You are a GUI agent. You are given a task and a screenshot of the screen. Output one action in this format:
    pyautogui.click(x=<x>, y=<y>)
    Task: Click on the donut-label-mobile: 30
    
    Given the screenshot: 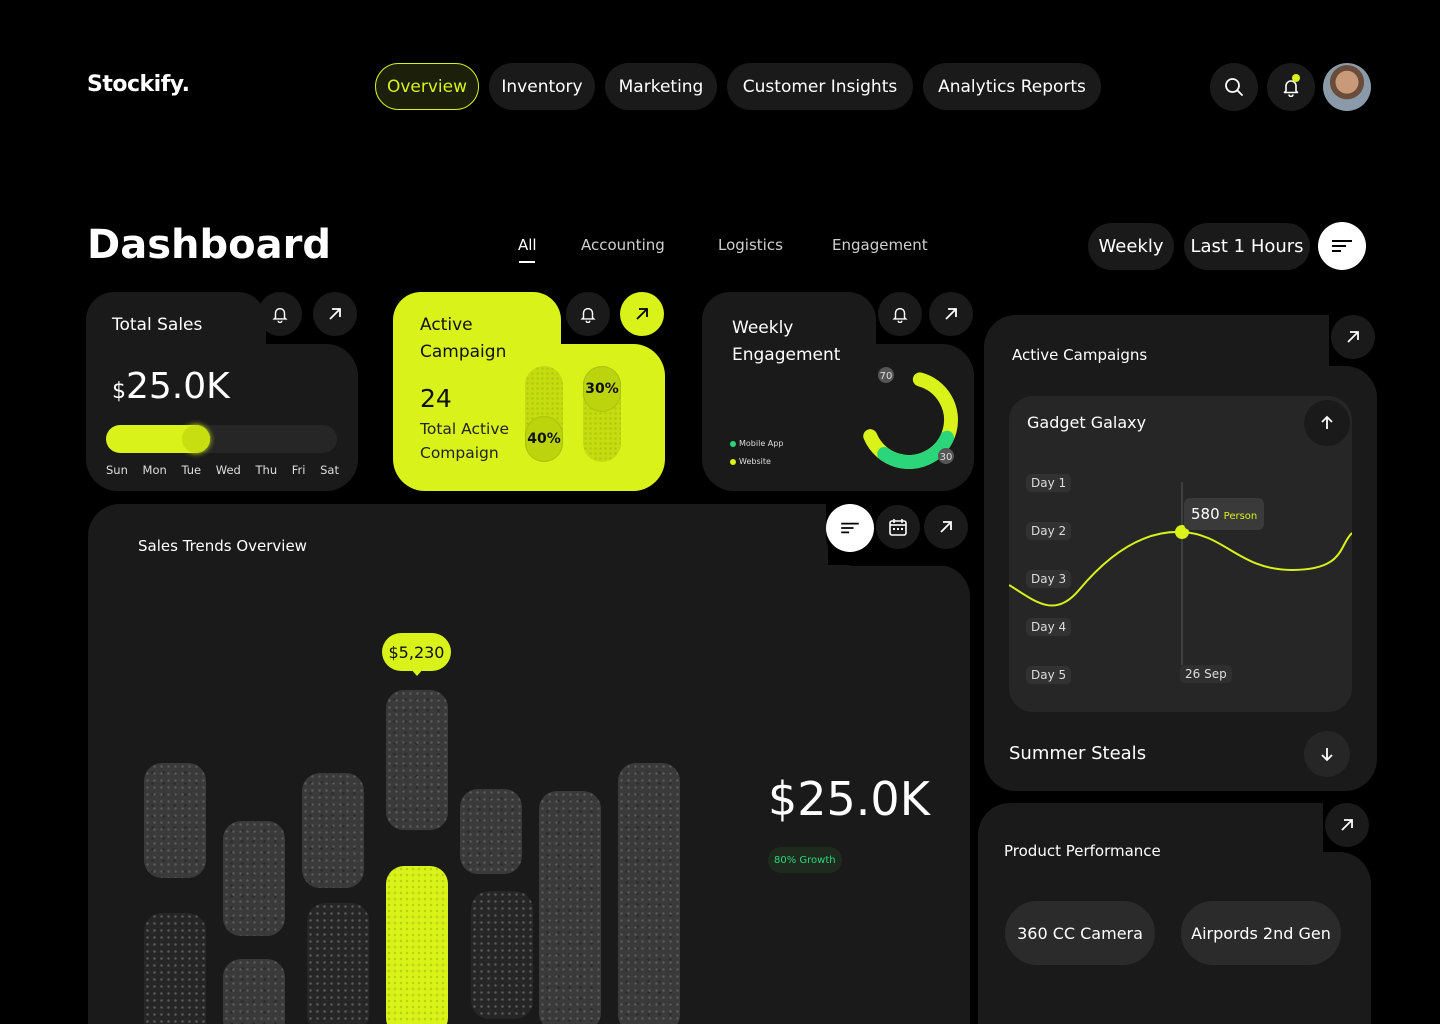 What is the action you would take?
    pyautogui.click(x=946, y=457)
    